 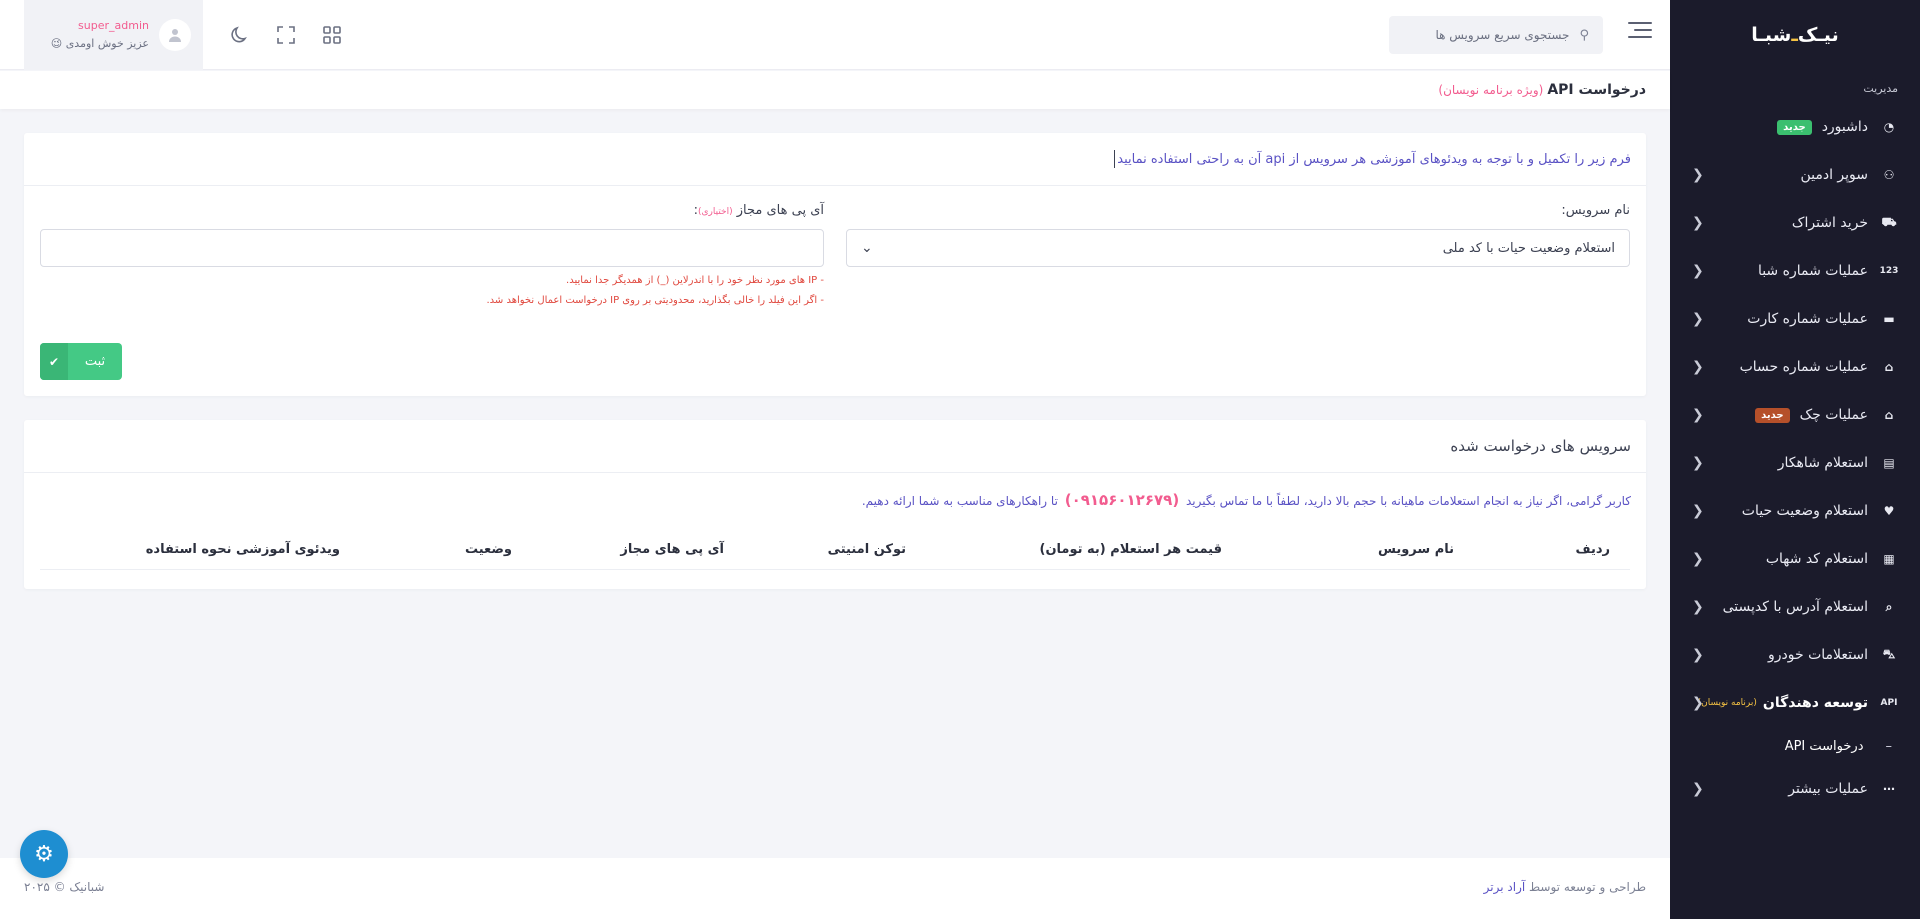 What do you see at coordinates (1238, 248) in the screenshot?
I see `service-select: استعلام وضعیت حیات با کد ملی ⌄` at bounding box center [1238, 248].